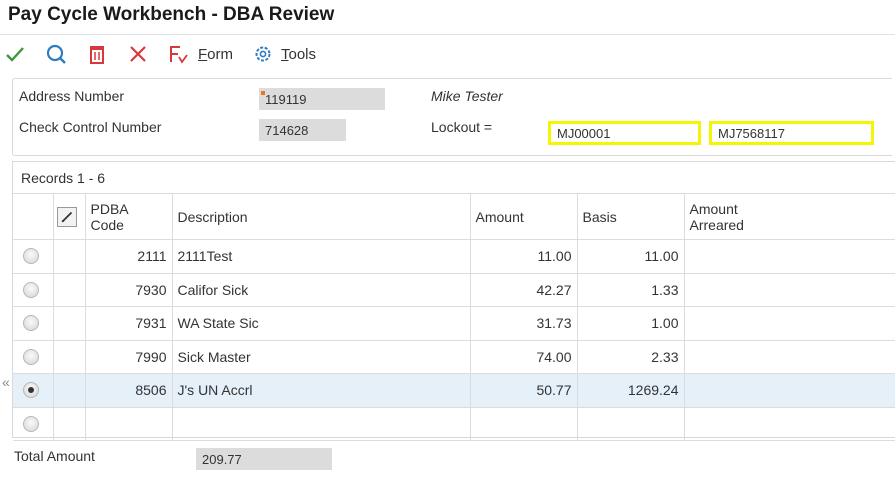 This screenshot has height=481, width=895. I want to click on total-amount-field: 209.77, so click(264, 459).